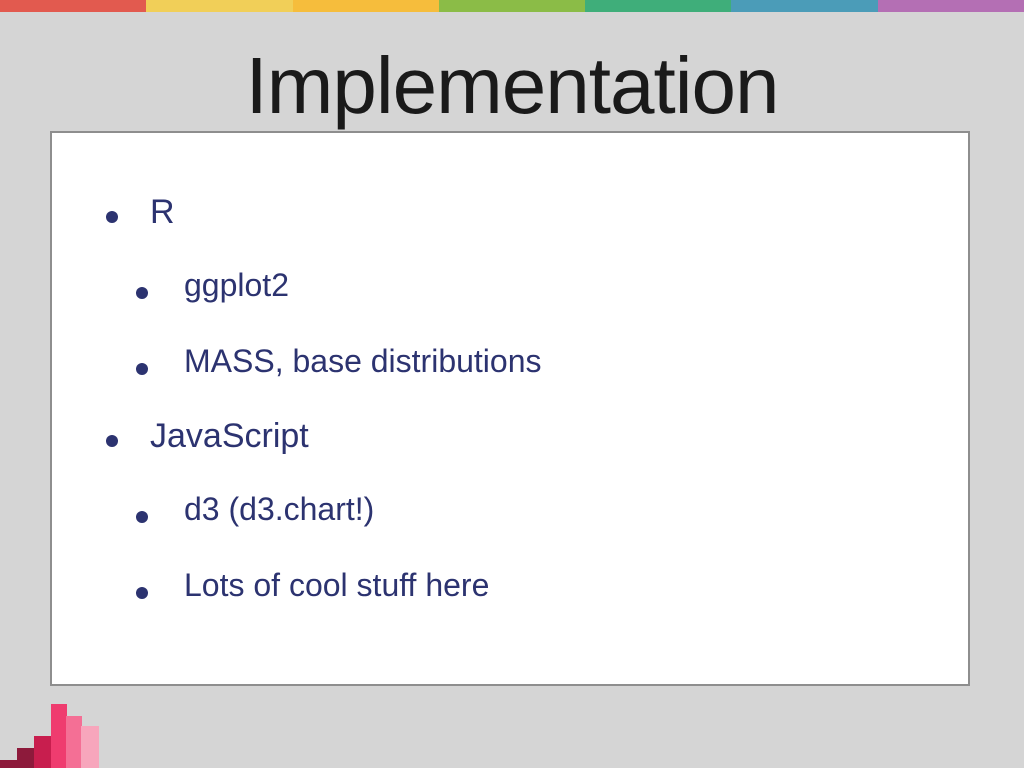 This screenshot has width=1024, height=768. What do you see at coordinates (512, 85) in the screenshot?
I see `slide-title: Implementation` at bounding box center [512, 85].